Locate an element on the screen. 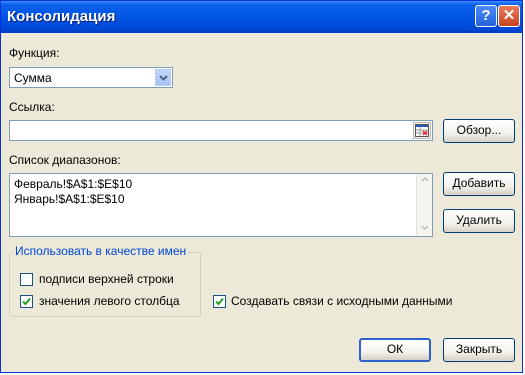  top-row-checkbox is located at coordinates (26, 279).